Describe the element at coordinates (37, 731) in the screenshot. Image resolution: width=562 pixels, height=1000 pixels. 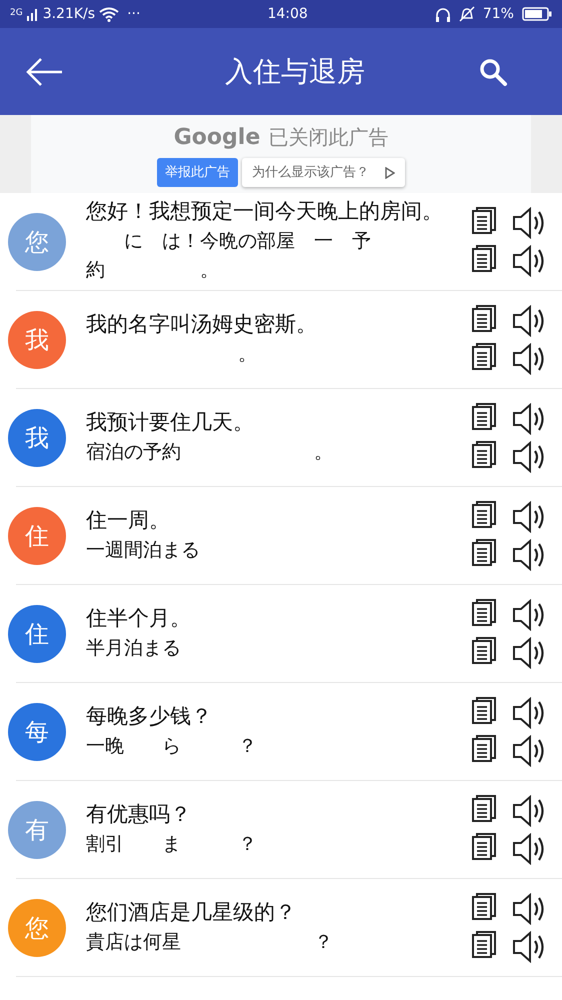
I see `avatar: 每` at that location.